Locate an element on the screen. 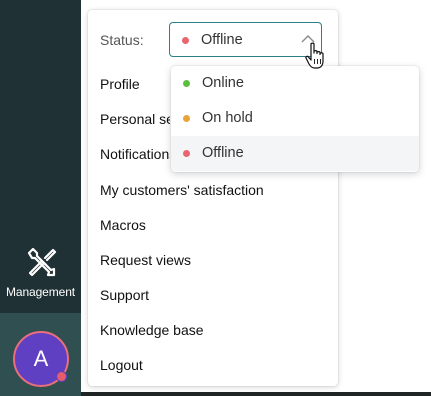 This screenshot has height=396, width=431. status-option-offline: Offline is located at coordinates (295, 153).